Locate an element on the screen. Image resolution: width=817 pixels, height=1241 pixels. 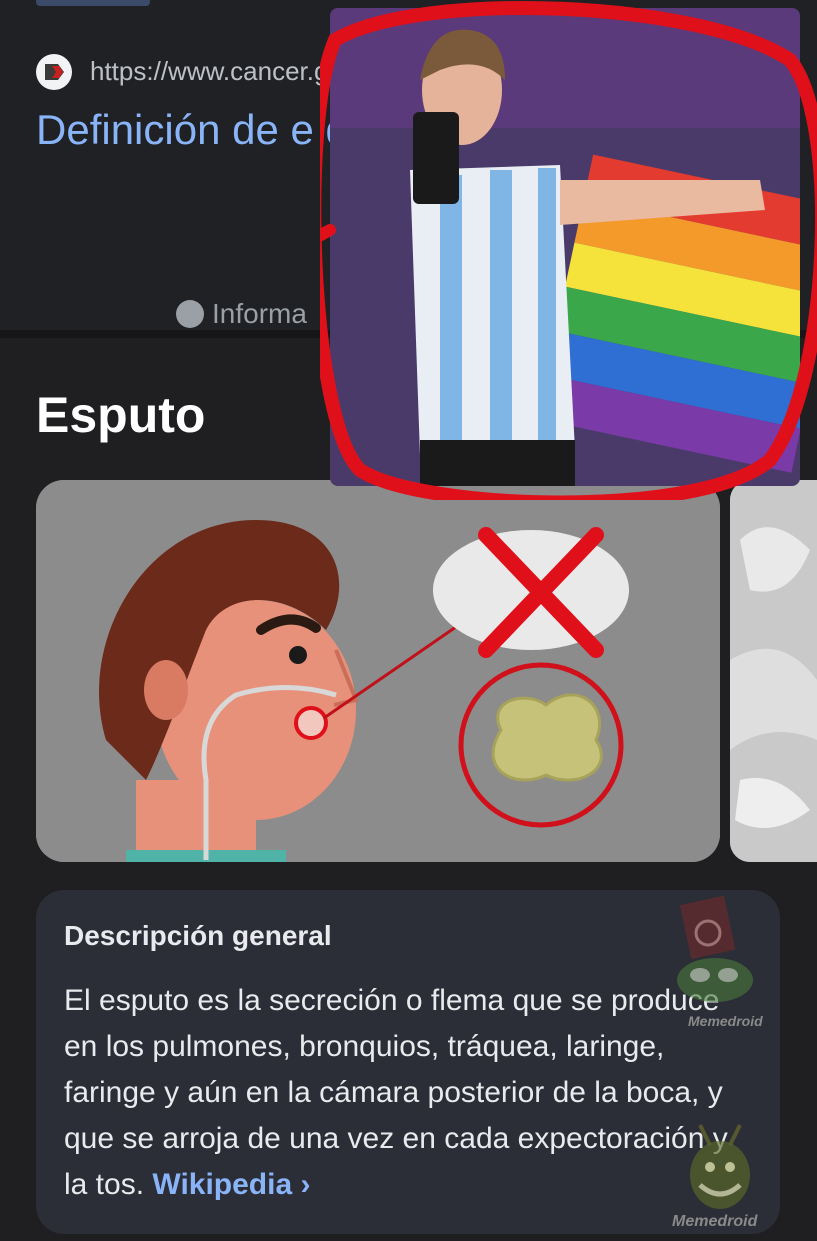
result-title-link: Definición de e de cáncer del is located at coordinates (416, 130).